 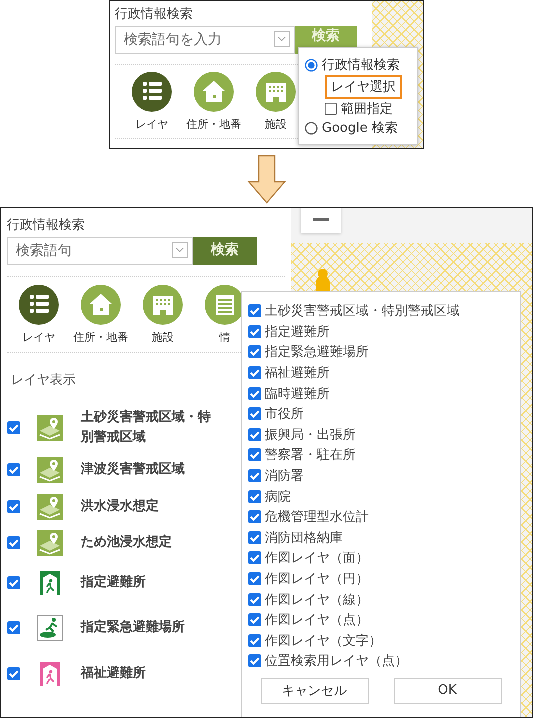 I want to click on section-heading: レイヤ表示, so click(x=43, y=380).